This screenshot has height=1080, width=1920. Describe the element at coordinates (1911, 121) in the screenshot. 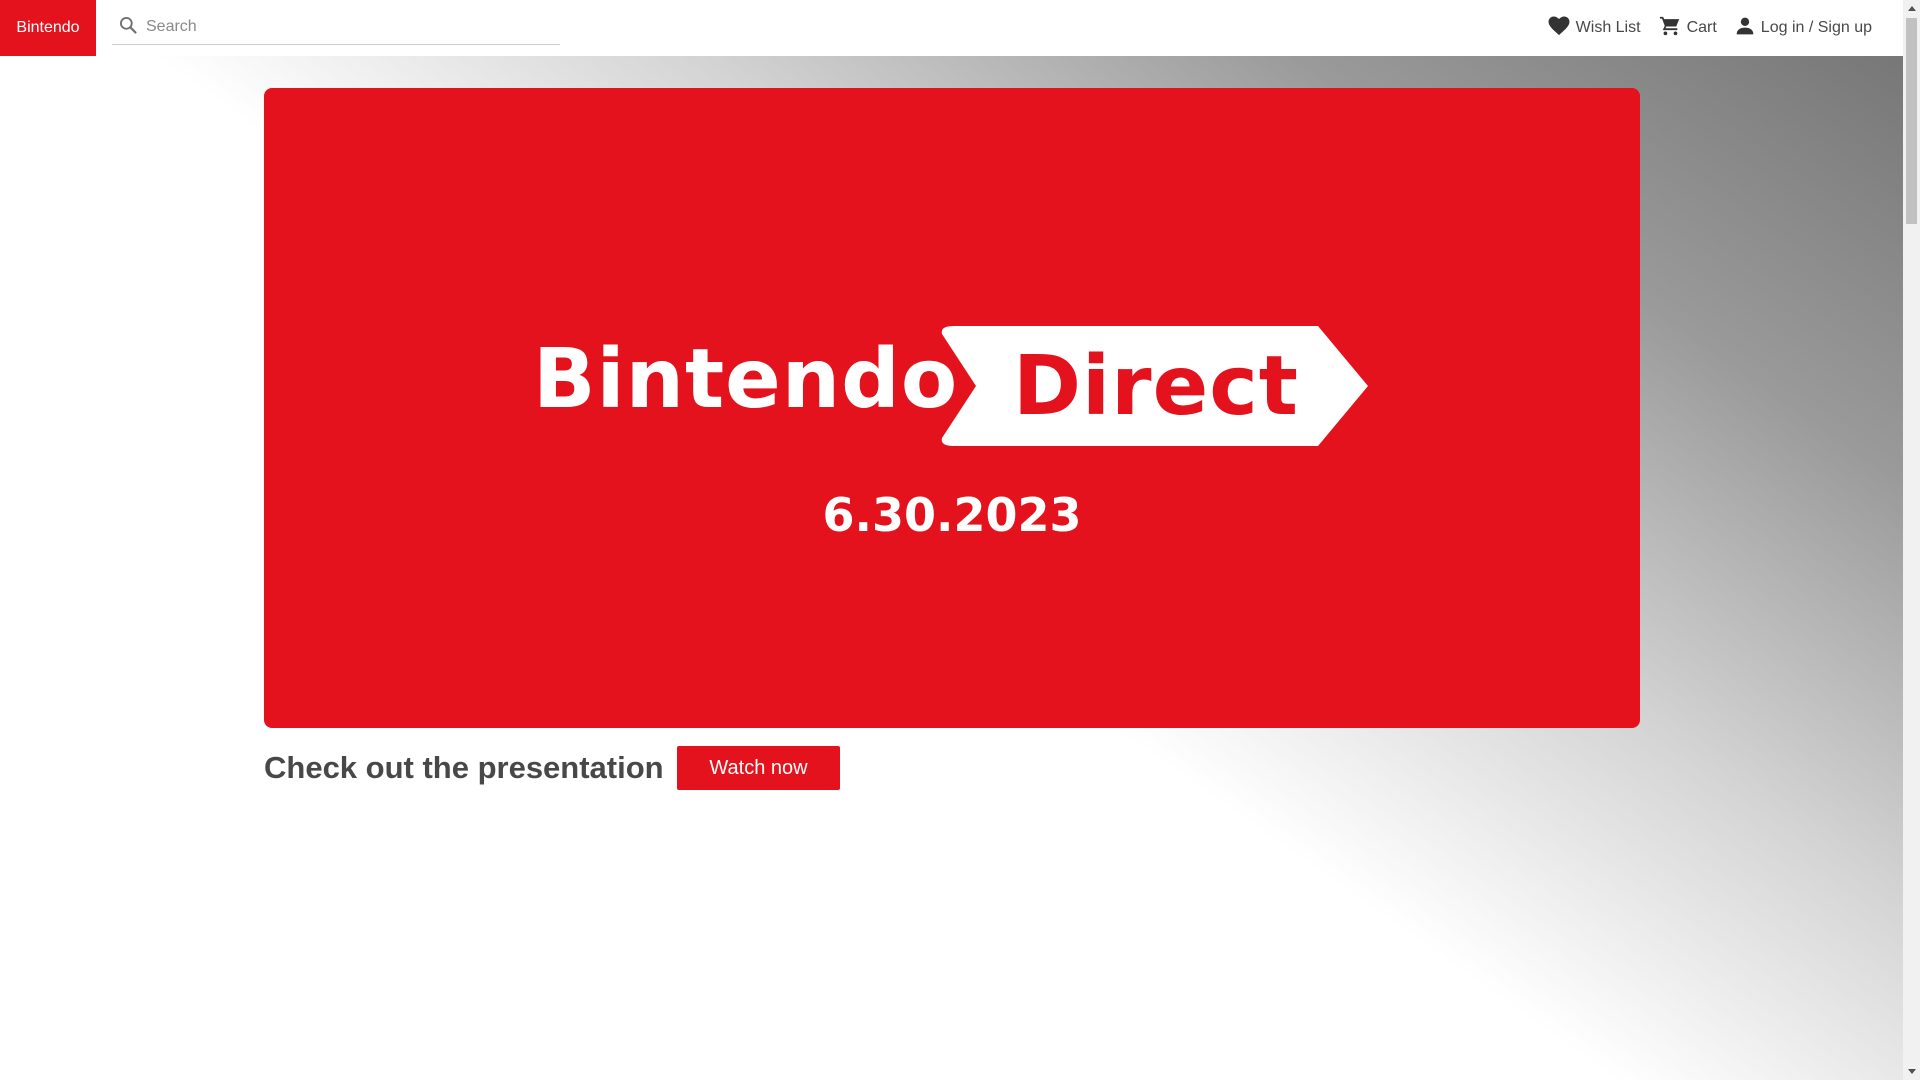

I see `scrollbar-thumb` at that location.